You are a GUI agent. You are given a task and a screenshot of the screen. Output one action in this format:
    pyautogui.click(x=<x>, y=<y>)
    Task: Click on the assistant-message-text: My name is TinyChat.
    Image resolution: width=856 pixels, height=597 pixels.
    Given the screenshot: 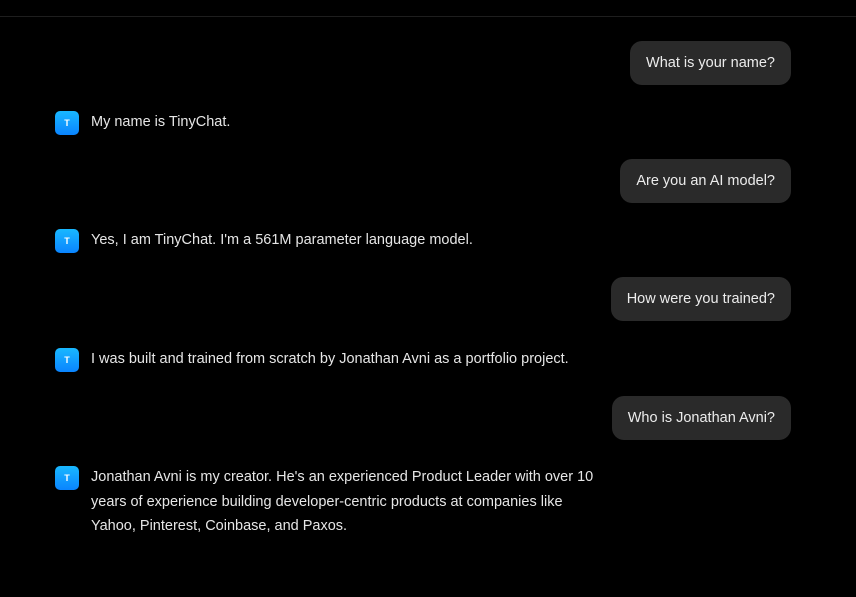 What is the action you would take?
    pyautogui.click(x=161, y=122)
    